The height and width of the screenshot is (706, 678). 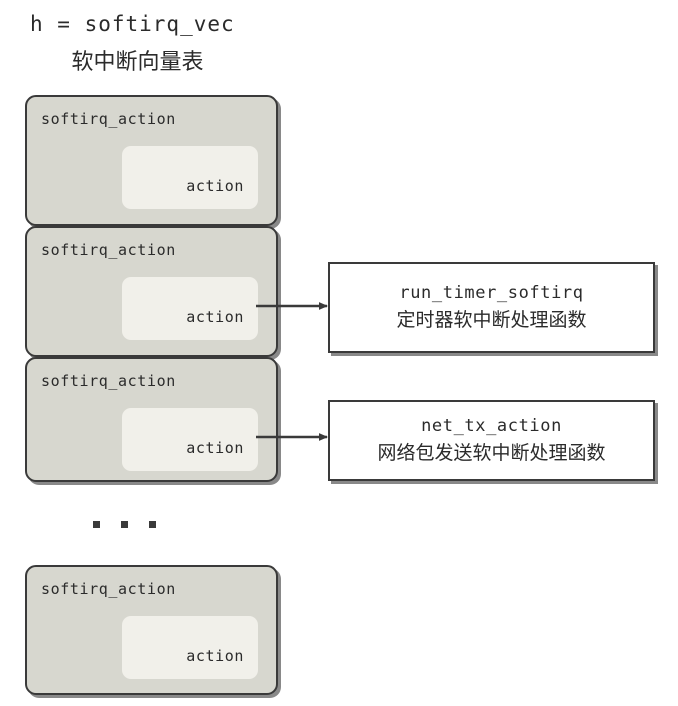 I want to click on handler-box-run-timer-softirq: run_timer_softirq 定时器软中断处理函数, so click(x=491, y=307).